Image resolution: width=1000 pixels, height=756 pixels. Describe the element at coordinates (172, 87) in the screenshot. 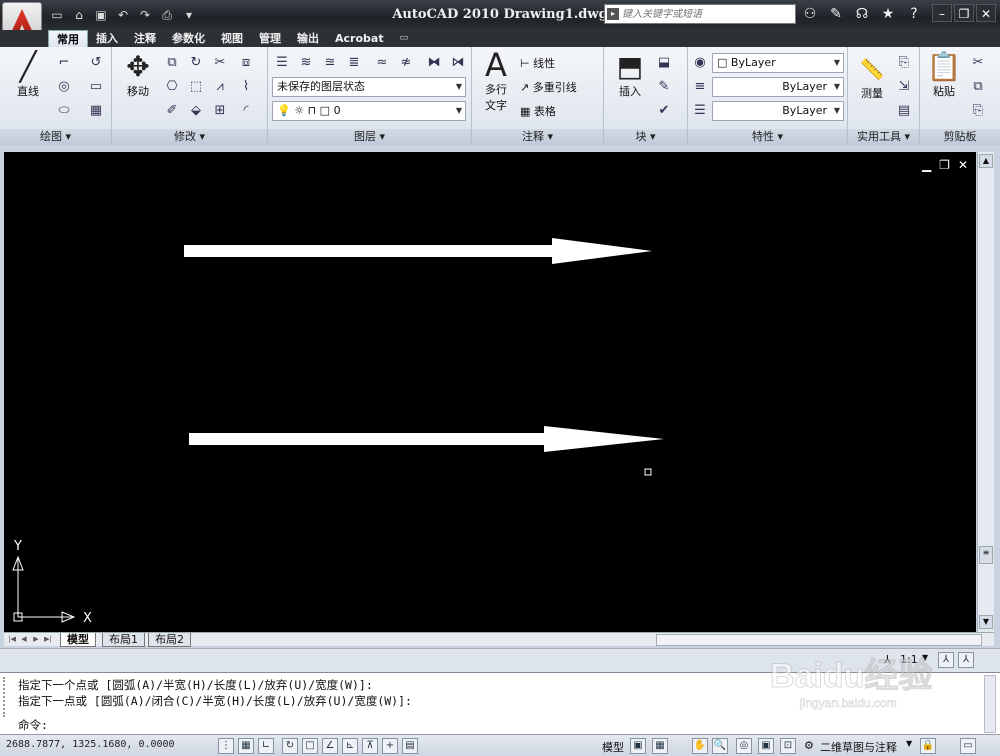

I see `offset-icon: ⎔` at that location.